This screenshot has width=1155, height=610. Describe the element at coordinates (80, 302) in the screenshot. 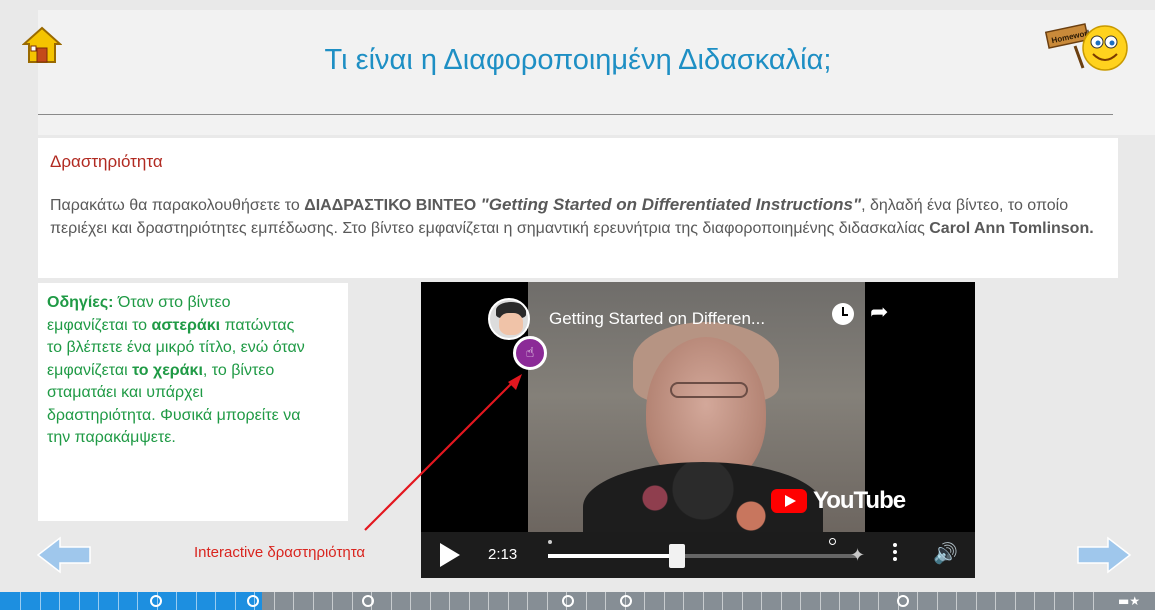

I see `instructions-label: Οδηγίες:` at that location.